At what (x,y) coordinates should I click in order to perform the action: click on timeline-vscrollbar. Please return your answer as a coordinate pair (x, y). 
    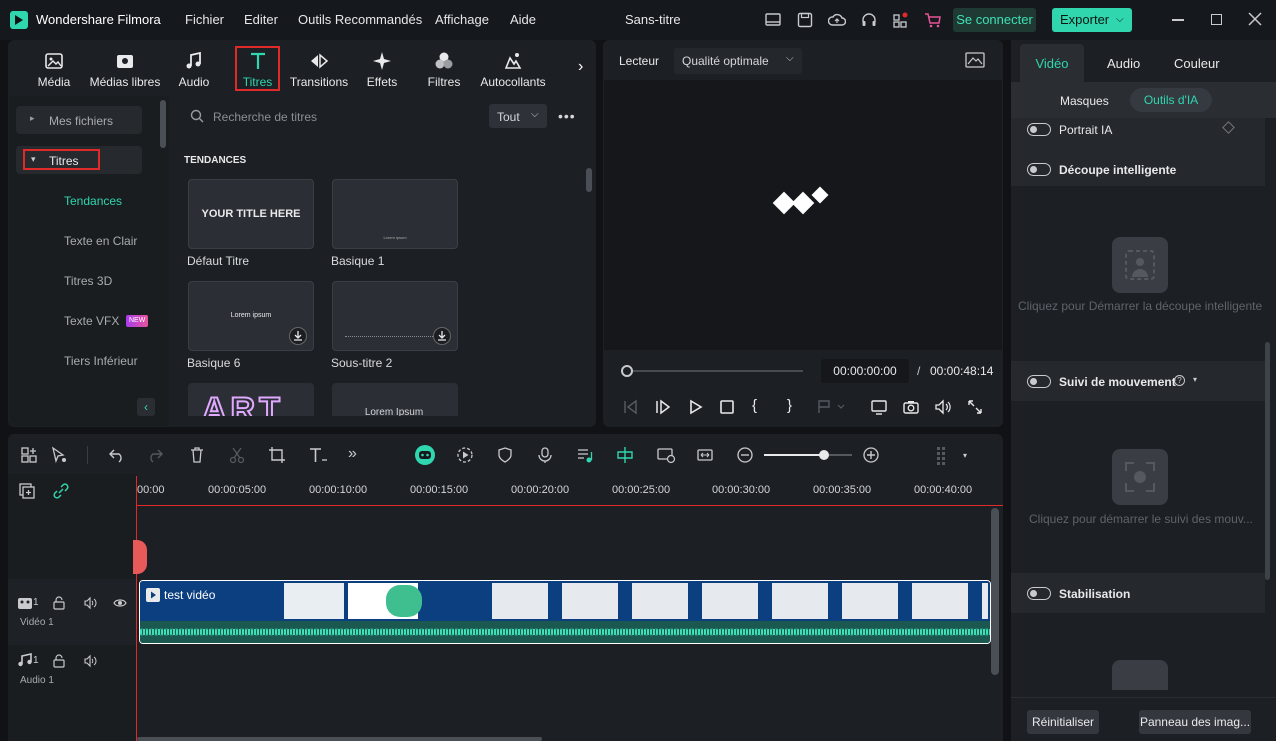
    Looking at the image, I should click on (995, 591).